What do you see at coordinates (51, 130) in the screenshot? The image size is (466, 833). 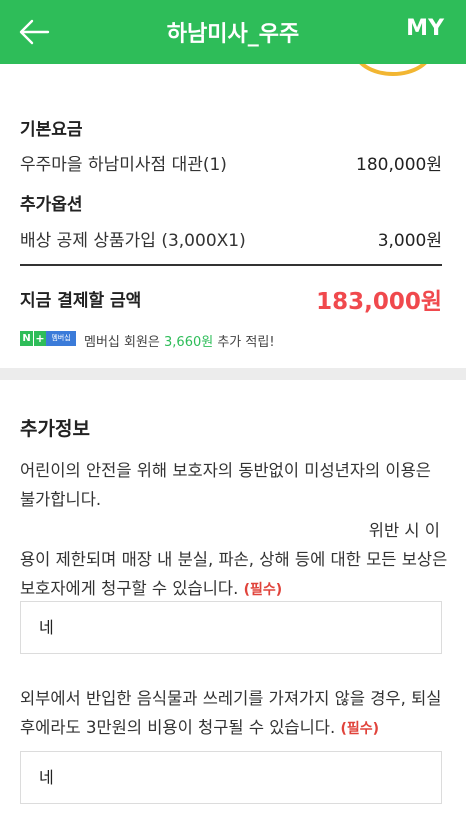 I see `base-fee-label: 기본요금` at bounding box center [51, 130].